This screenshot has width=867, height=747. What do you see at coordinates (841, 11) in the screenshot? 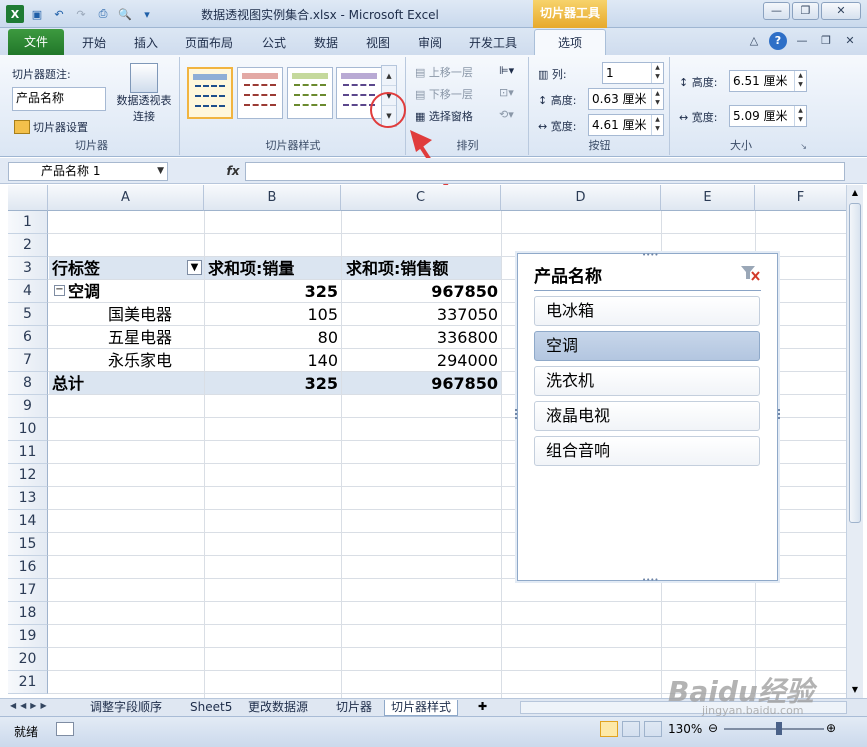
I see `close-button: ✕` at bounding box center [841, 11].